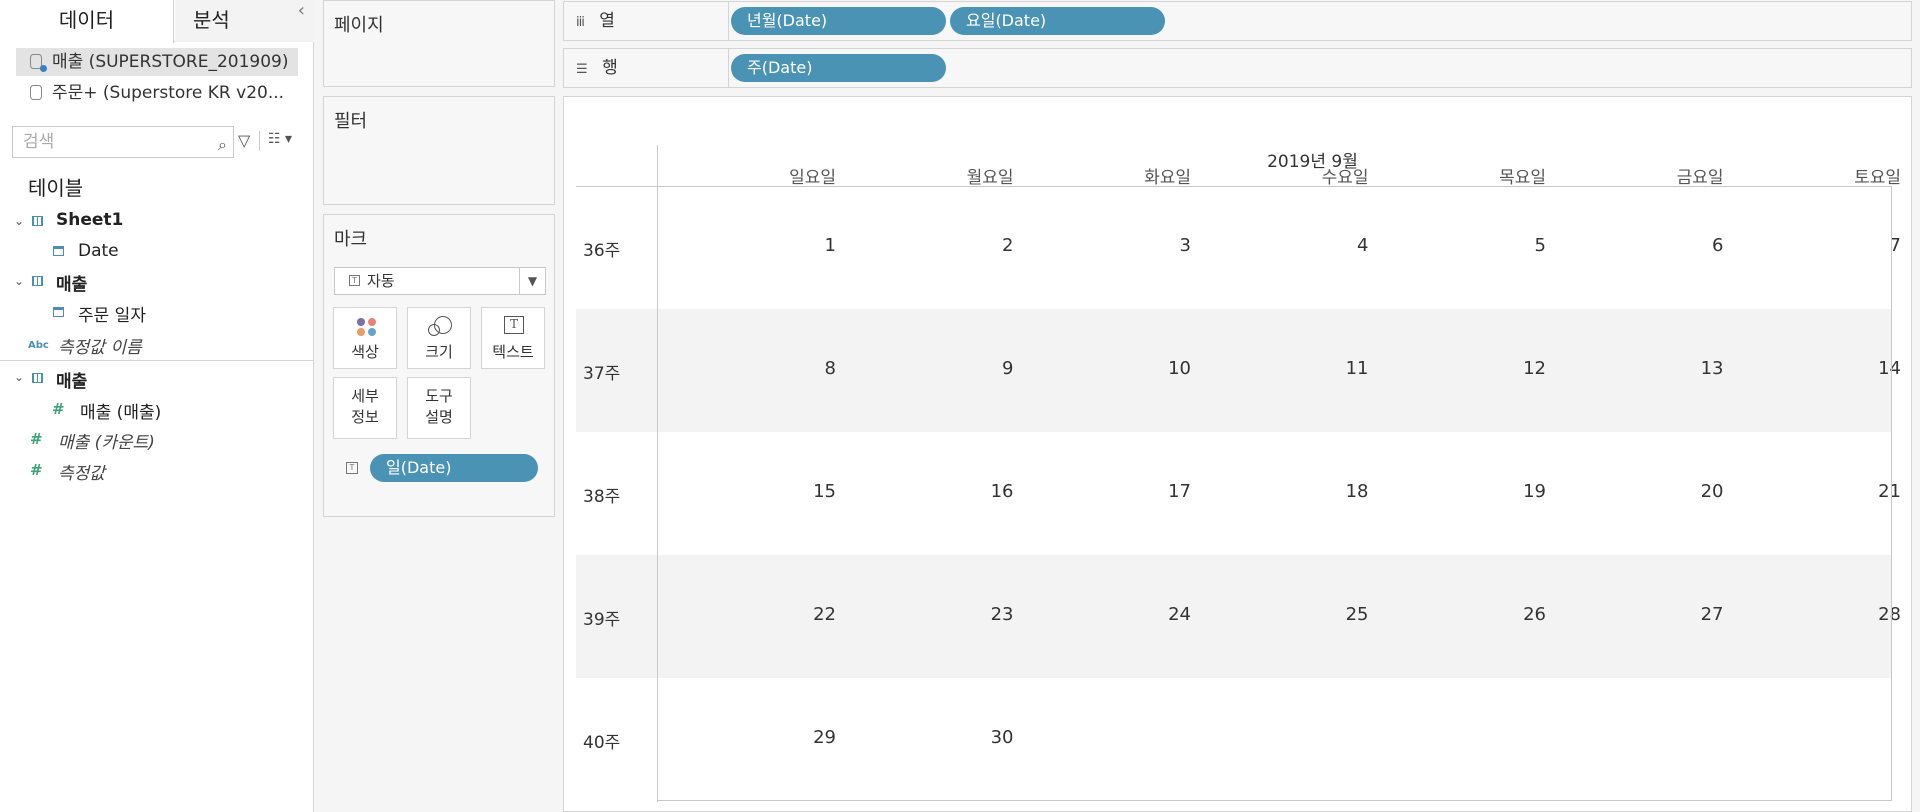 The height and width of the screenshot is (812, 1920). I want to click on columns-shelf-label: iii 열, so click(646, 21).